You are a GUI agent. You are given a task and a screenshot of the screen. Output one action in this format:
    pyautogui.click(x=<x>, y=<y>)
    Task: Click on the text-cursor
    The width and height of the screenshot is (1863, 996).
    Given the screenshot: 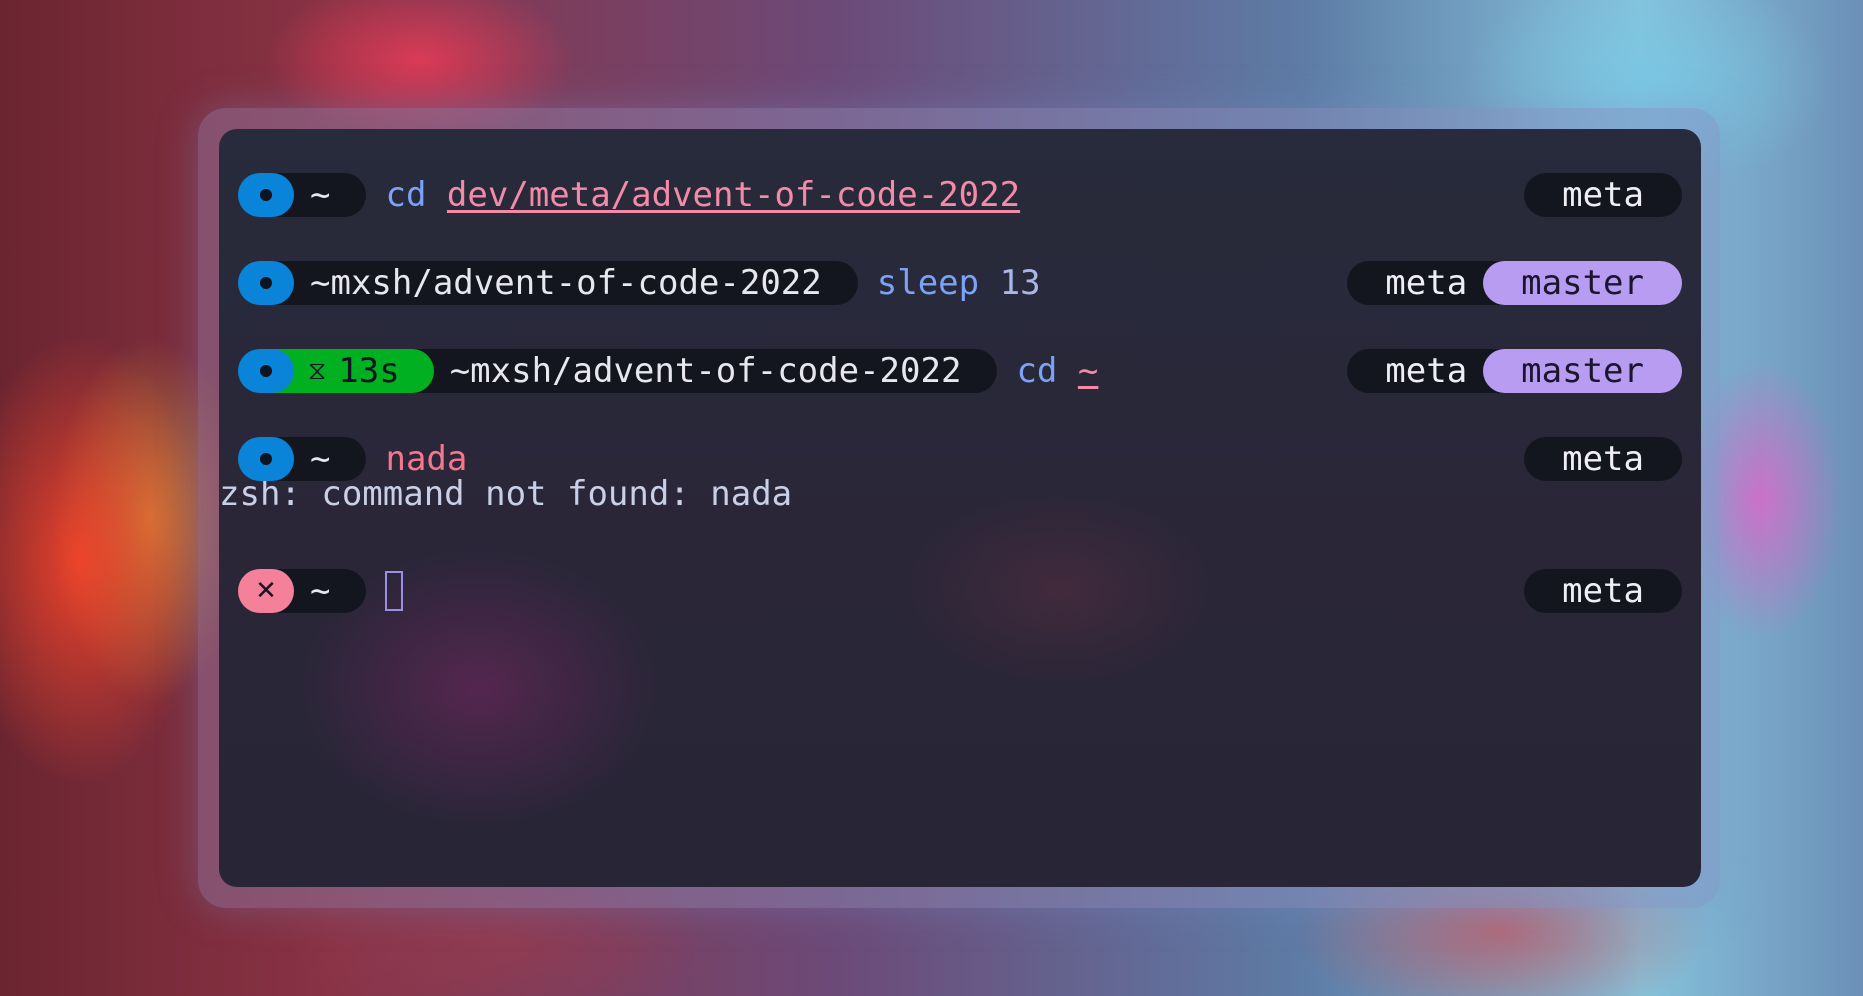 What is the action you would take?
    pyautogui.click(x=394, y=591)
    